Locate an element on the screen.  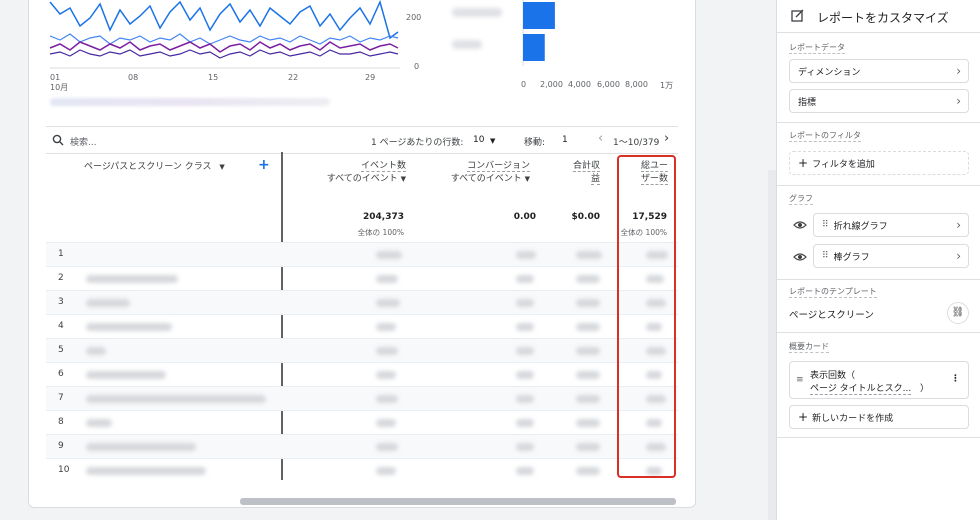
card-list-icon: ≡ is located at coordinates (800, 380).